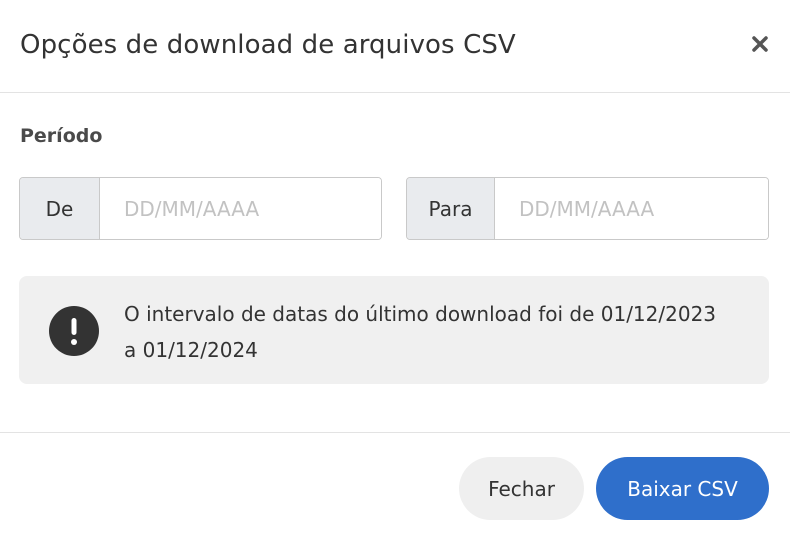 The width and height of the screenshot is (790, 540). Describe the element at coordinates (60, 208) in the screenshot. I see `from-date-addon: De` at that location.